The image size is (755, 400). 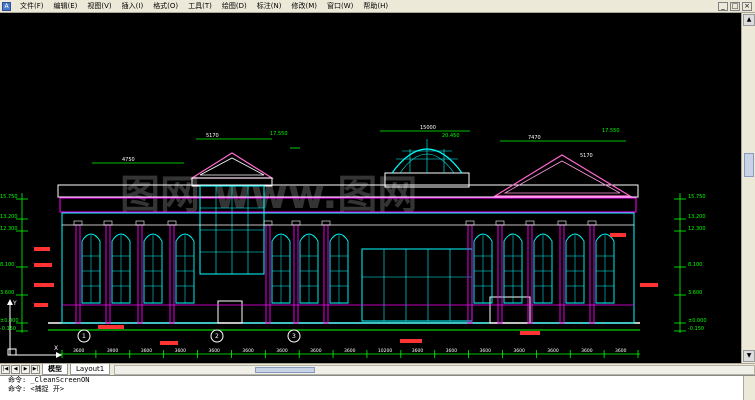 I want to click on left-level-markers: 15.750 13.200 12.300 8.100 3.600 ±0.000 -0.150, so click(x=14, y=263).